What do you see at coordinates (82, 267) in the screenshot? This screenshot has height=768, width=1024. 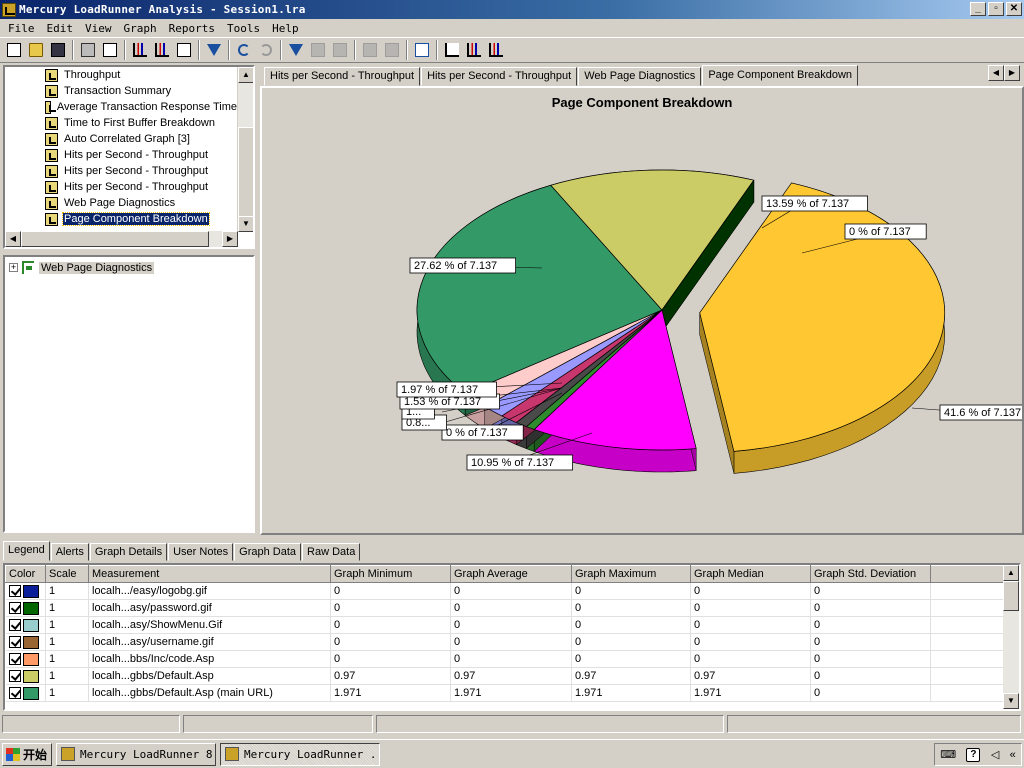 I see `web-page-diagnostics-node: + Web Page Diagnostics` at bounding box center [82, 267].